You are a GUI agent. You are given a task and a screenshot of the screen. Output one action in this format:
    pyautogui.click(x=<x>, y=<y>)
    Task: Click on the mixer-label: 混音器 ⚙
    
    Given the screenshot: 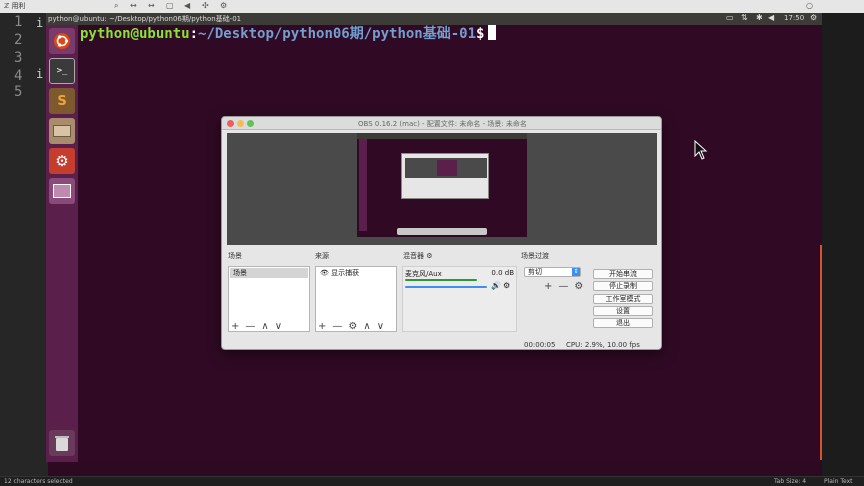 What is the action you would take?
    pyautogui.click(x=418, y=256)
    